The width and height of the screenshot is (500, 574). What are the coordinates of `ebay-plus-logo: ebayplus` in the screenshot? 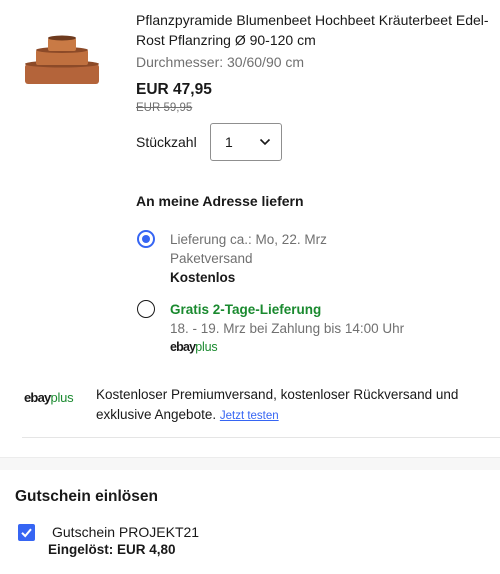 It's located at (49, 397).